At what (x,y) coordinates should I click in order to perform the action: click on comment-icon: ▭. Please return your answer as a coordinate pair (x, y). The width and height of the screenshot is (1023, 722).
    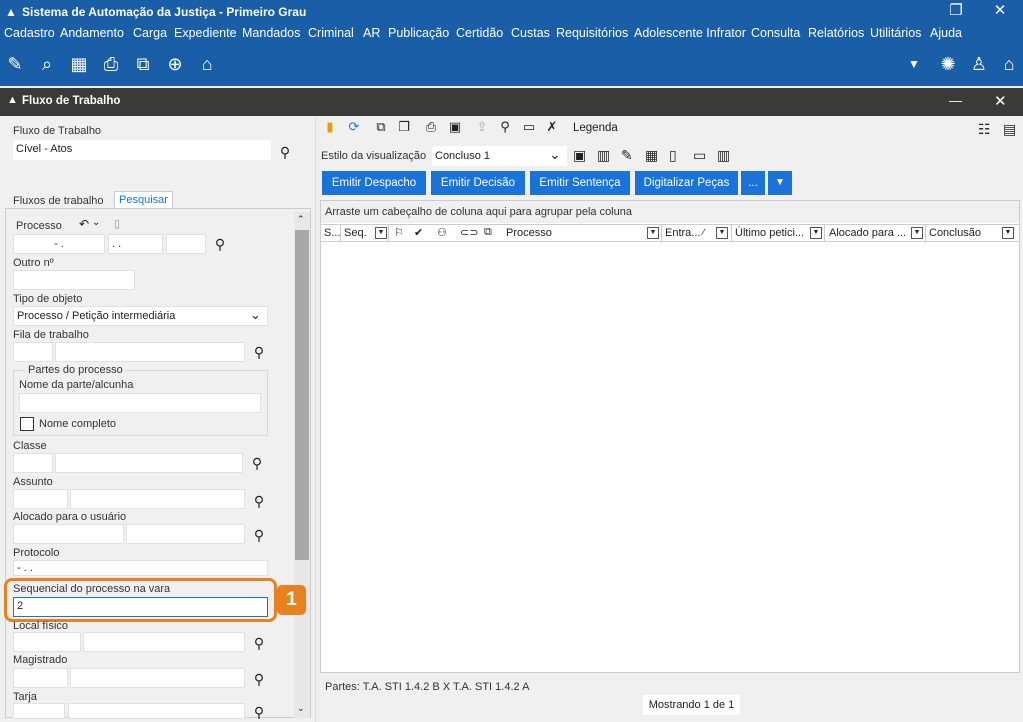
    Looking at the image, I should click on (529, 127).